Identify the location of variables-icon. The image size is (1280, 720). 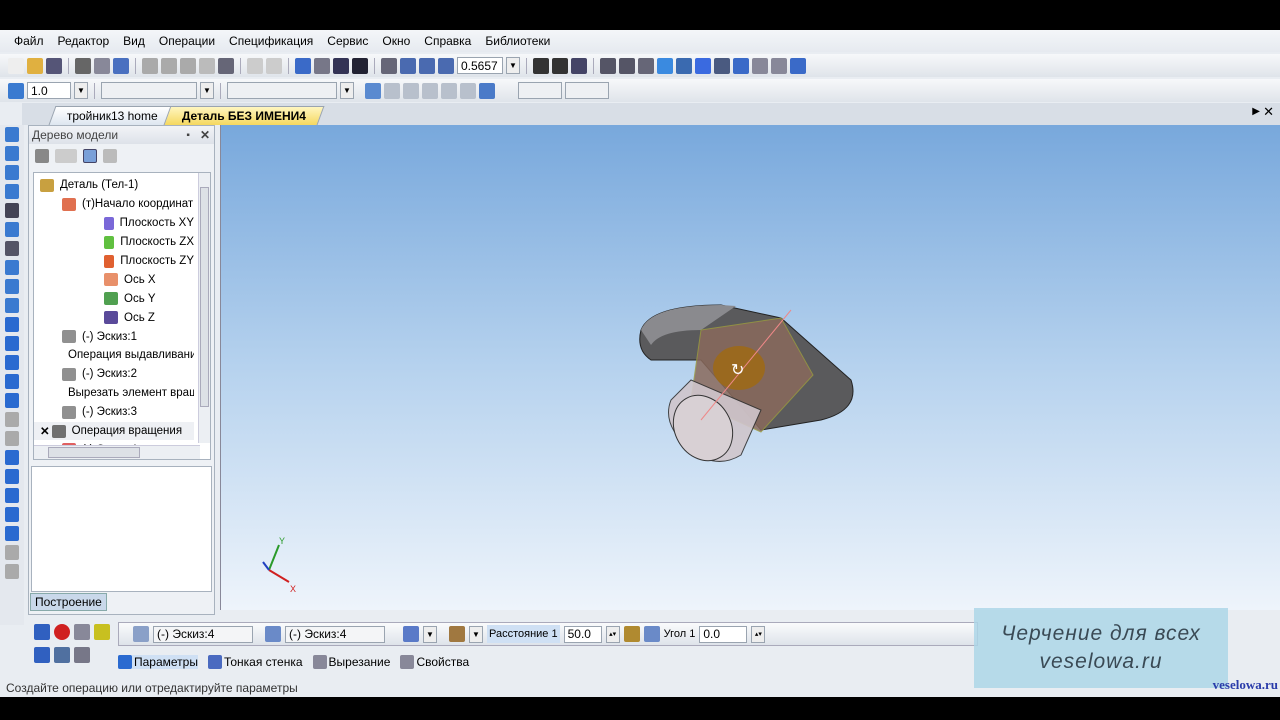
(322, 65).